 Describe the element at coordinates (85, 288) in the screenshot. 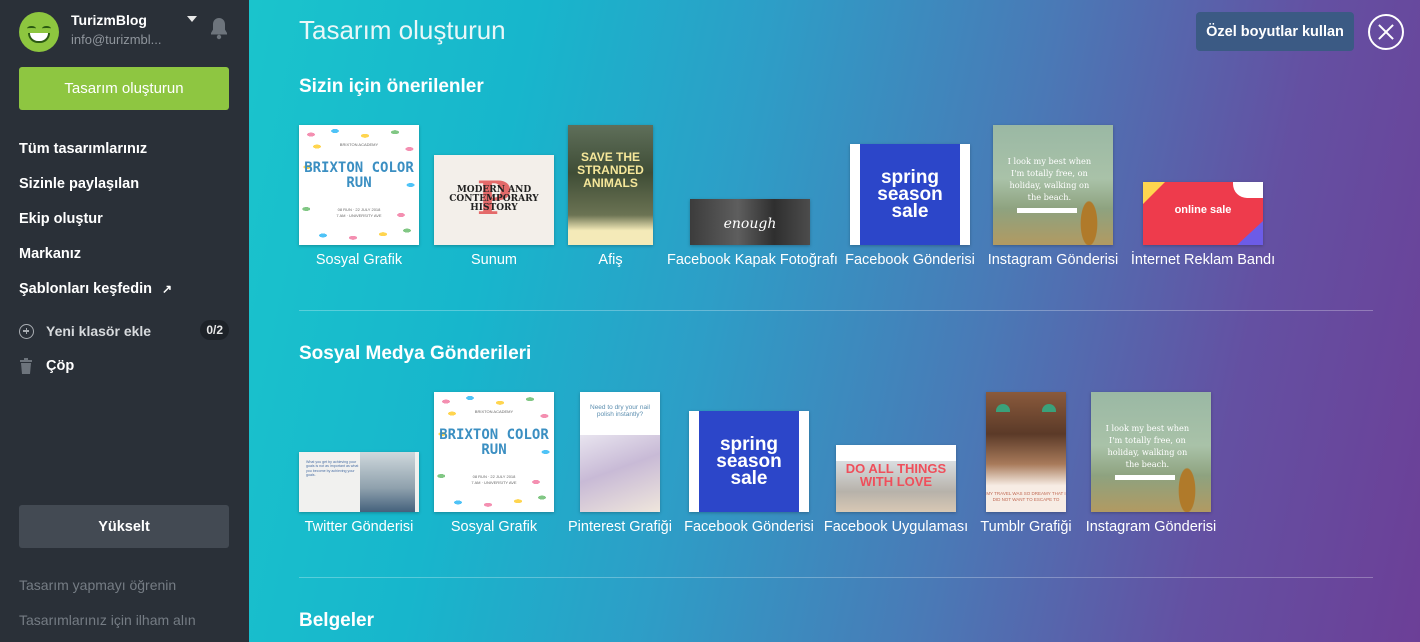

I see `sidebar-item-label: Şablonları keşfedin` at that location.